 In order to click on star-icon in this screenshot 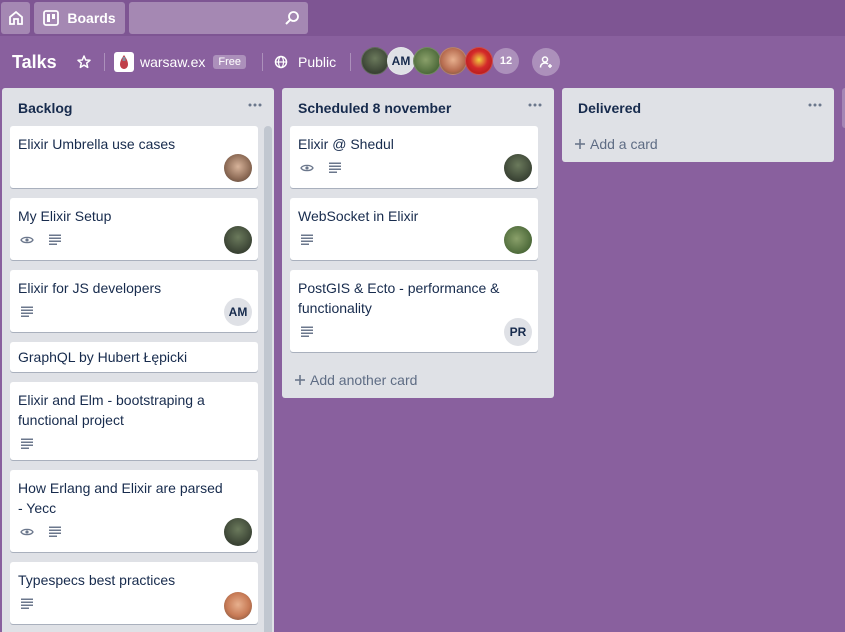, I will do `click(84, 62)`.